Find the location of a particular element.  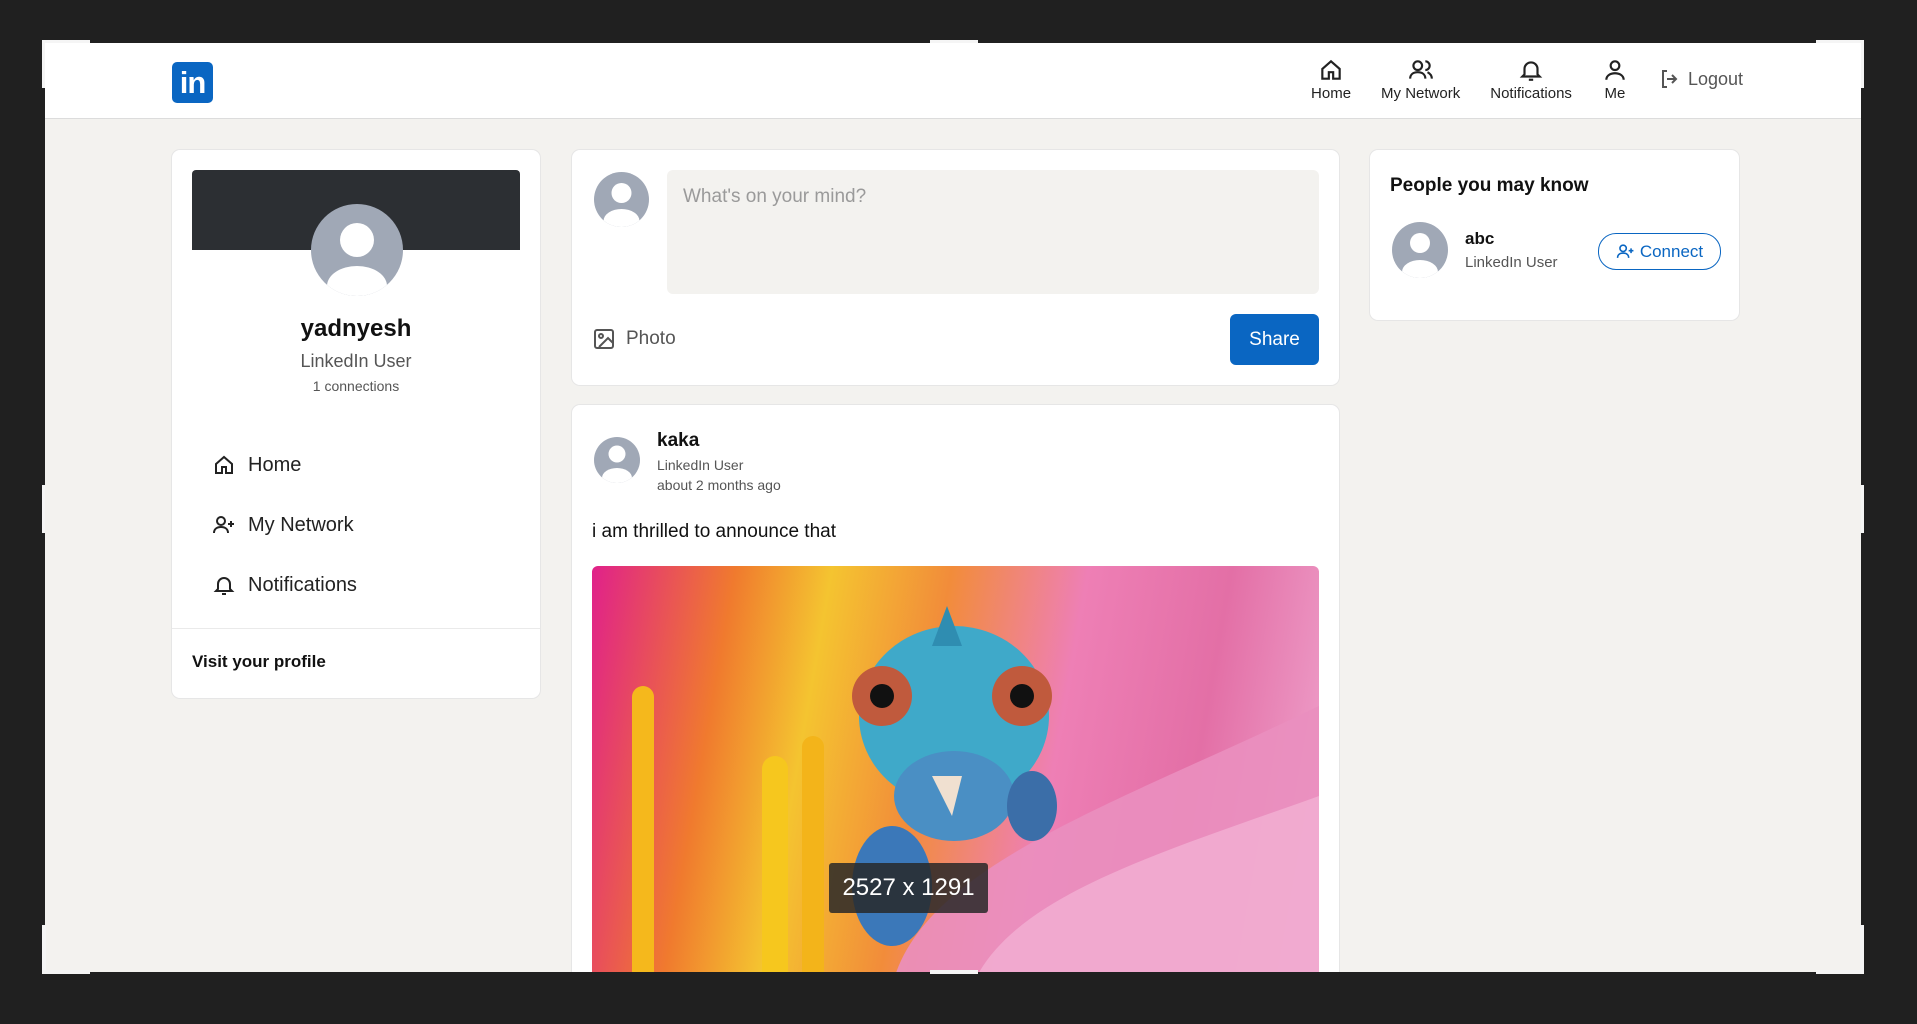

logout-icon is located at coordinates (1669, 79).